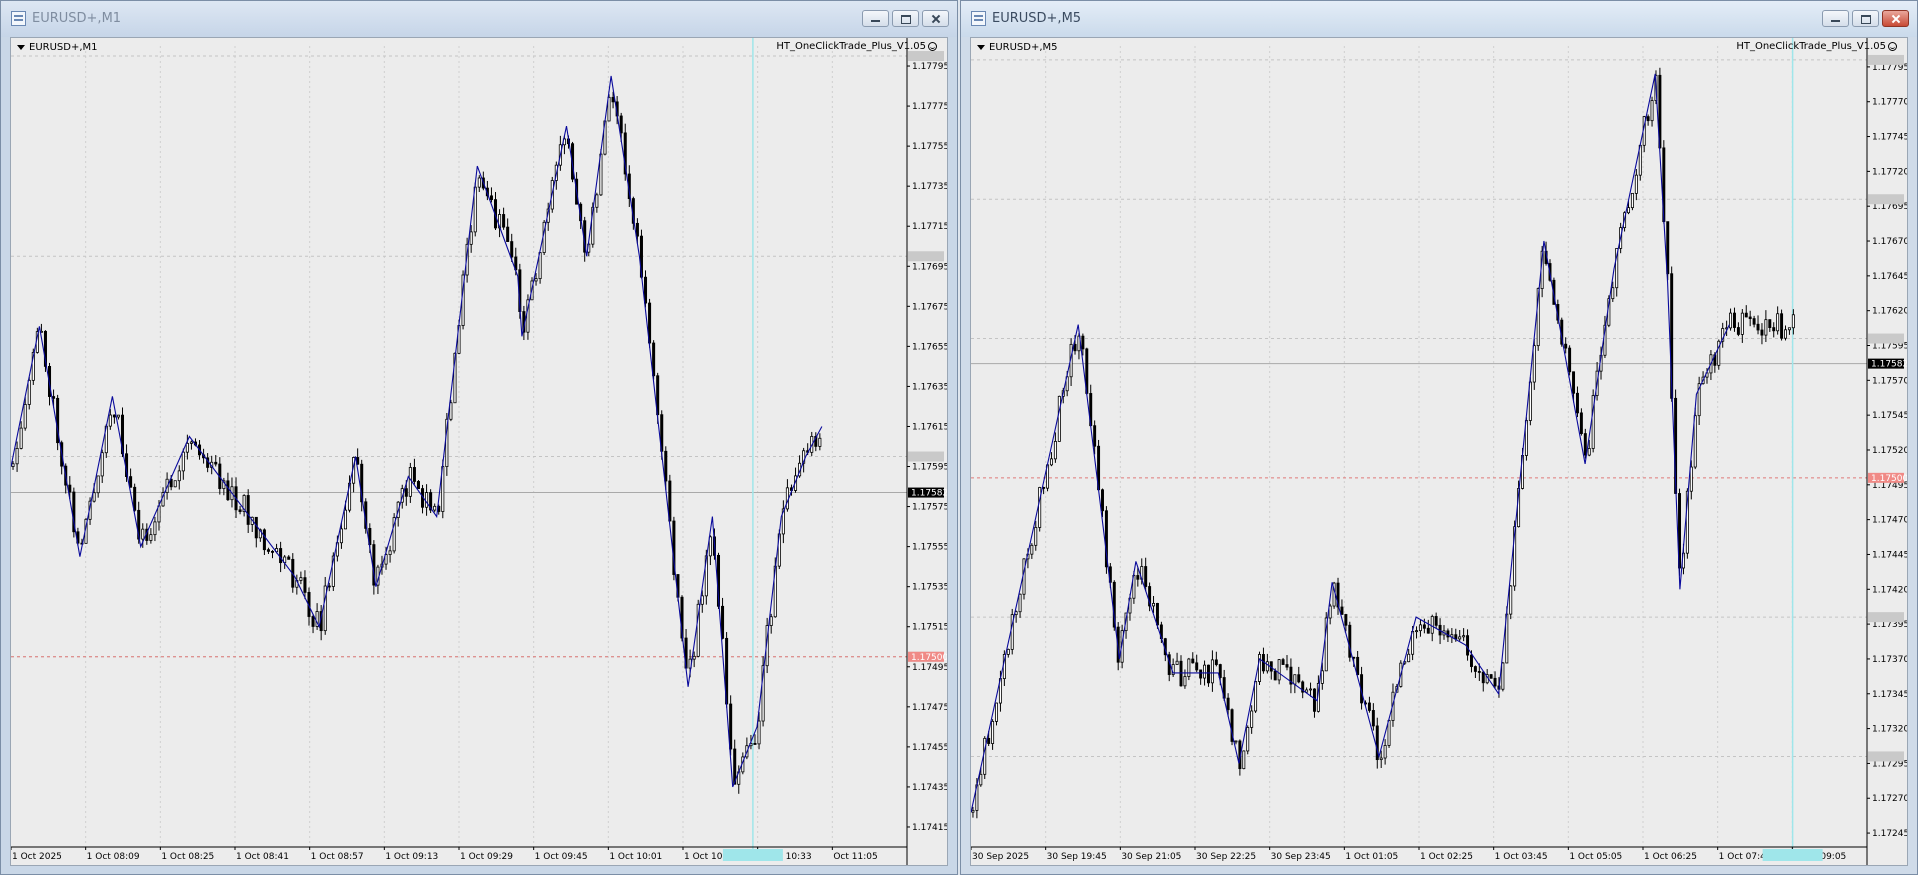 Image resolution: width=1918 pixels, height=875 pixels. What do you see at coordinates (929, 788) in the screenshot?
I see `price-tick-label: 1.17435` at bounding box center [929, 788].